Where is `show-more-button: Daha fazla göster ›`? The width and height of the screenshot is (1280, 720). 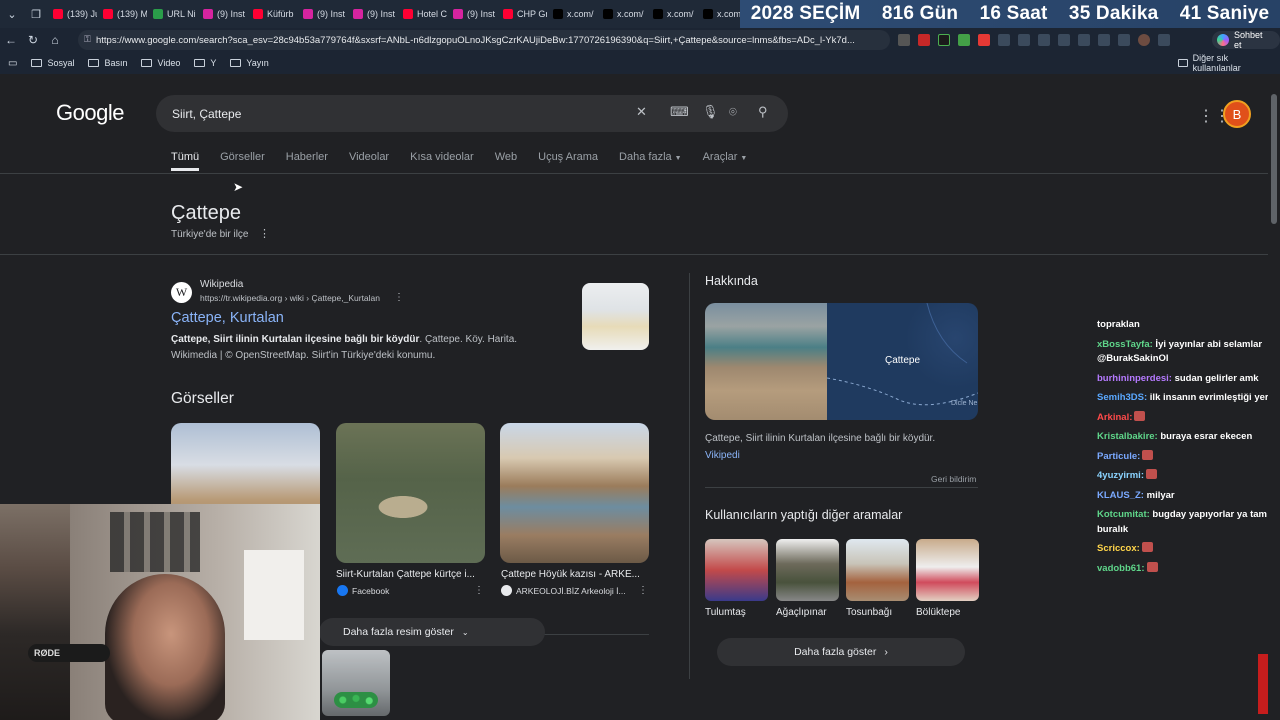 show-more-button: Daha fazla göster › is located at coordinates (841, 652).